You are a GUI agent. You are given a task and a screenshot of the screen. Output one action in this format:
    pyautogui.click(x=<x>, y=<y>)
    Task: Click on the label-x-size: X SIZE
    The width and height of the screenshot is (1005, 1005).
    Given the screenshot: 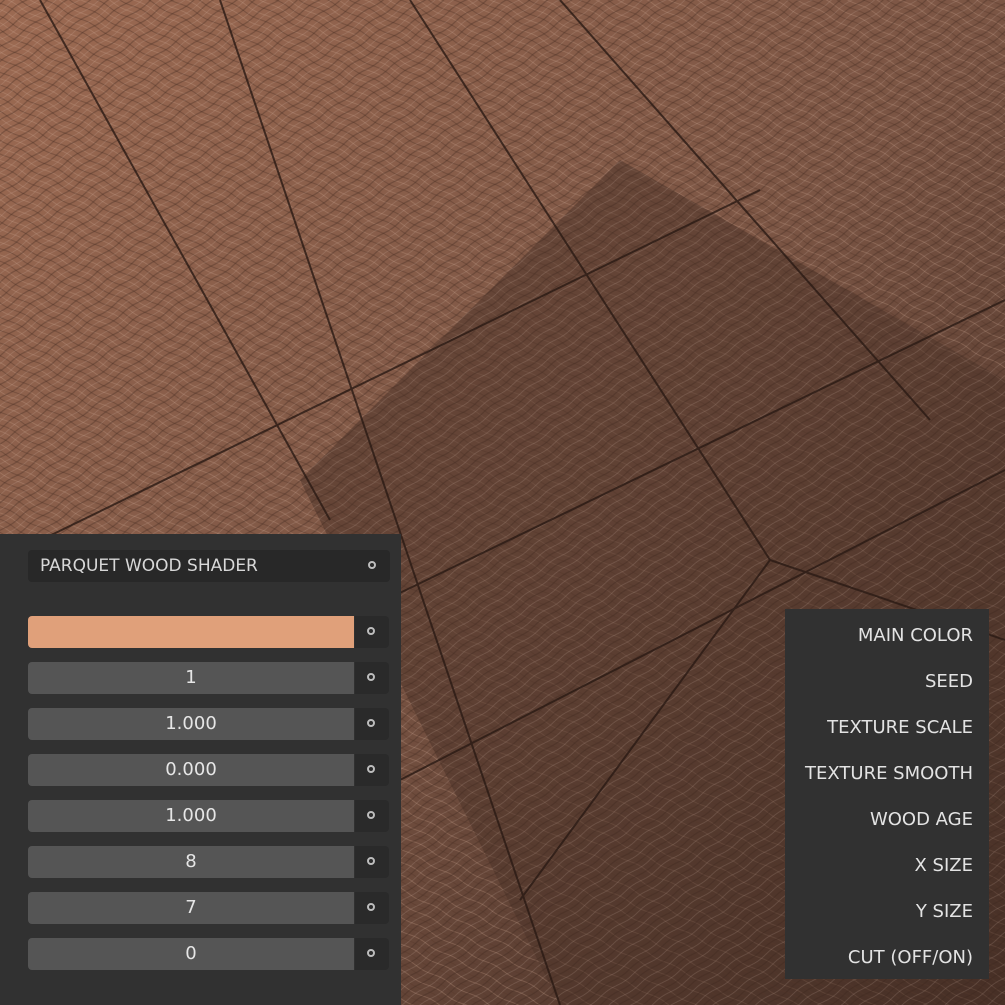 What is the action you would take?
    pyautogui.click(x=944, y=865)
    